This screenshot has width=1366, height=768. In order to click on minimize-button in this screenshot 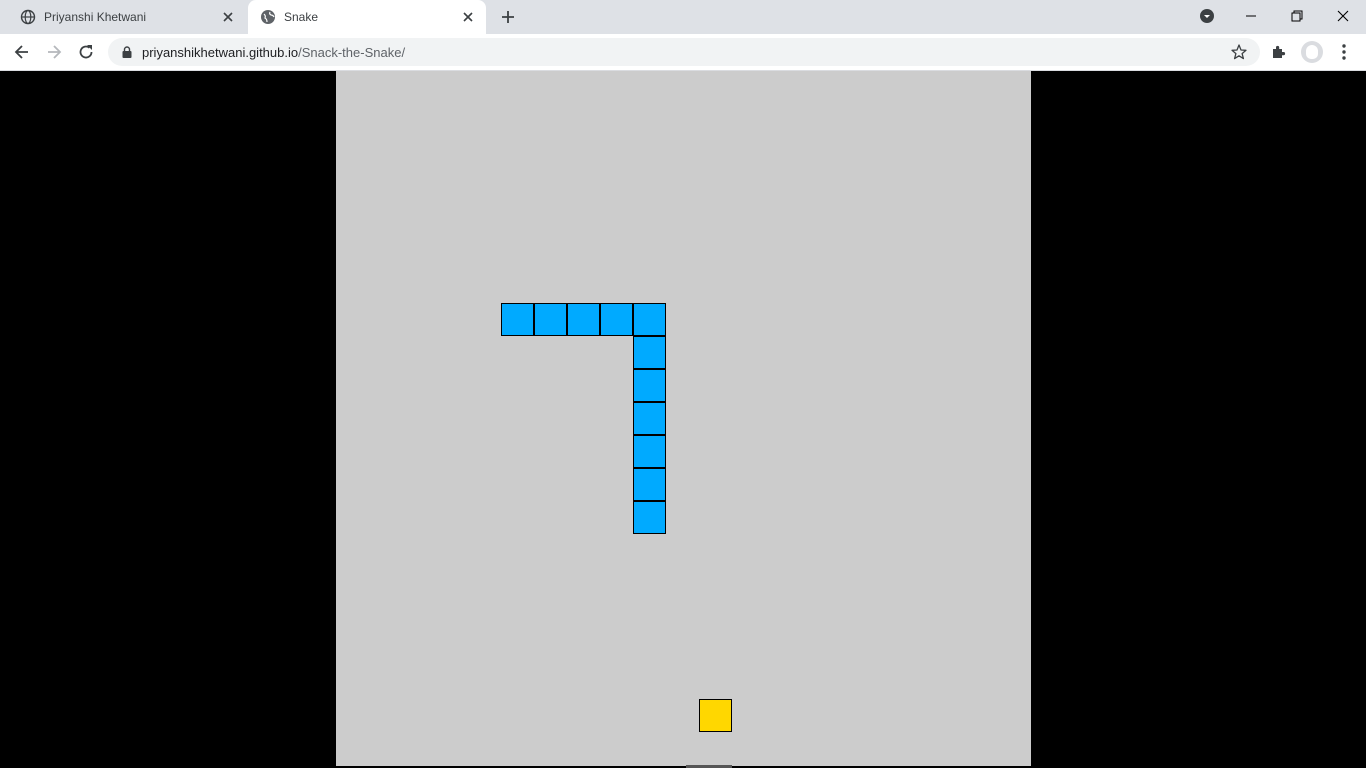, I will do `click(1251, 16)`.